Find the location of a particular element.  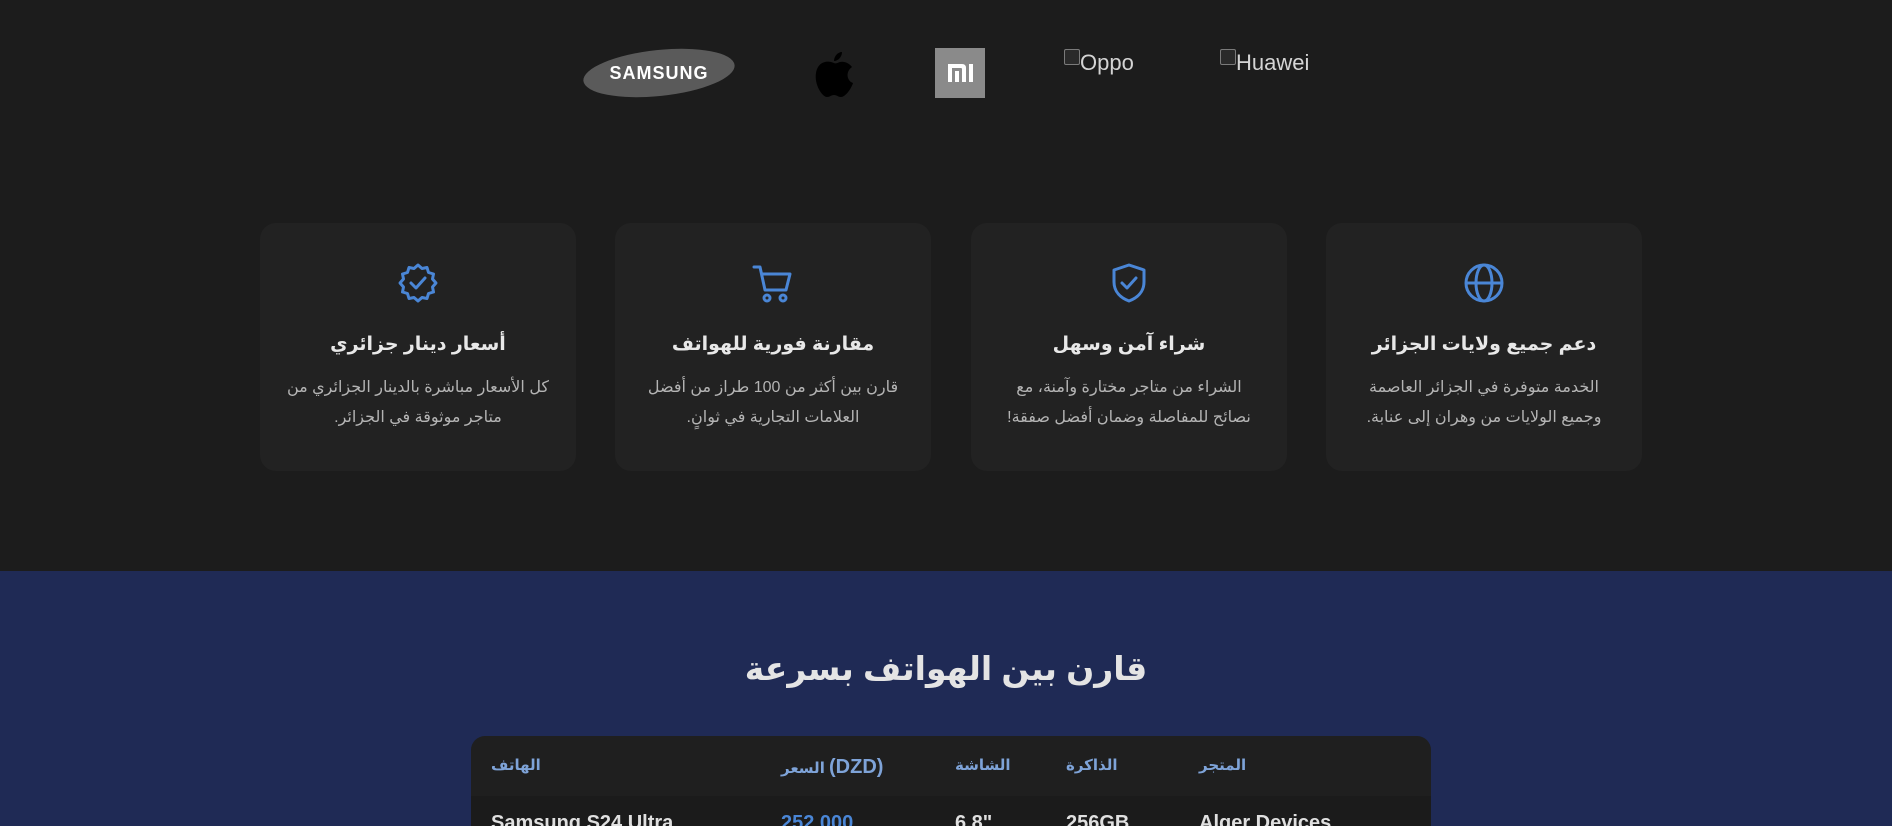

huawei-logo-broken-image: Huawei is located at coordinates (1265, 62).